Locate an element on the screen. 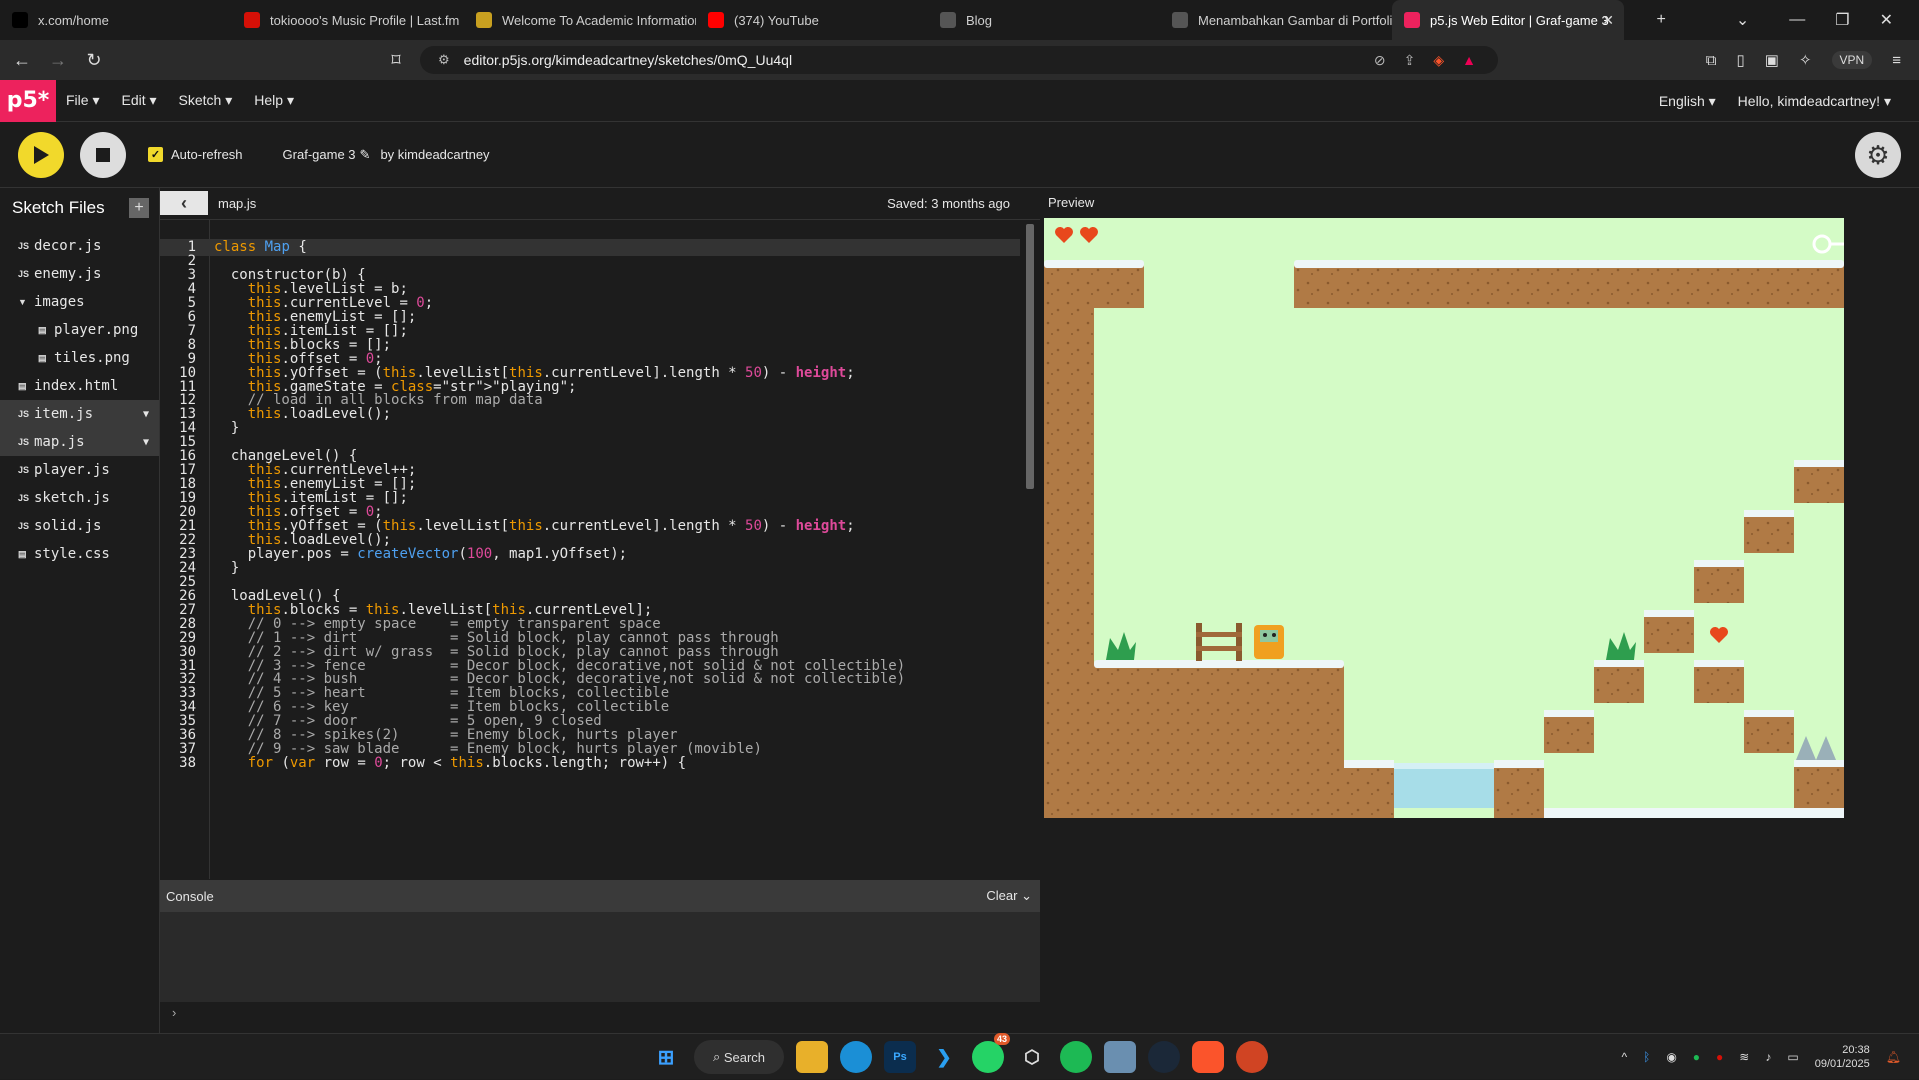 The image size is (1919, 1080). browser-tab: Welcome To Academic Information is located at coordinates (580, 20).